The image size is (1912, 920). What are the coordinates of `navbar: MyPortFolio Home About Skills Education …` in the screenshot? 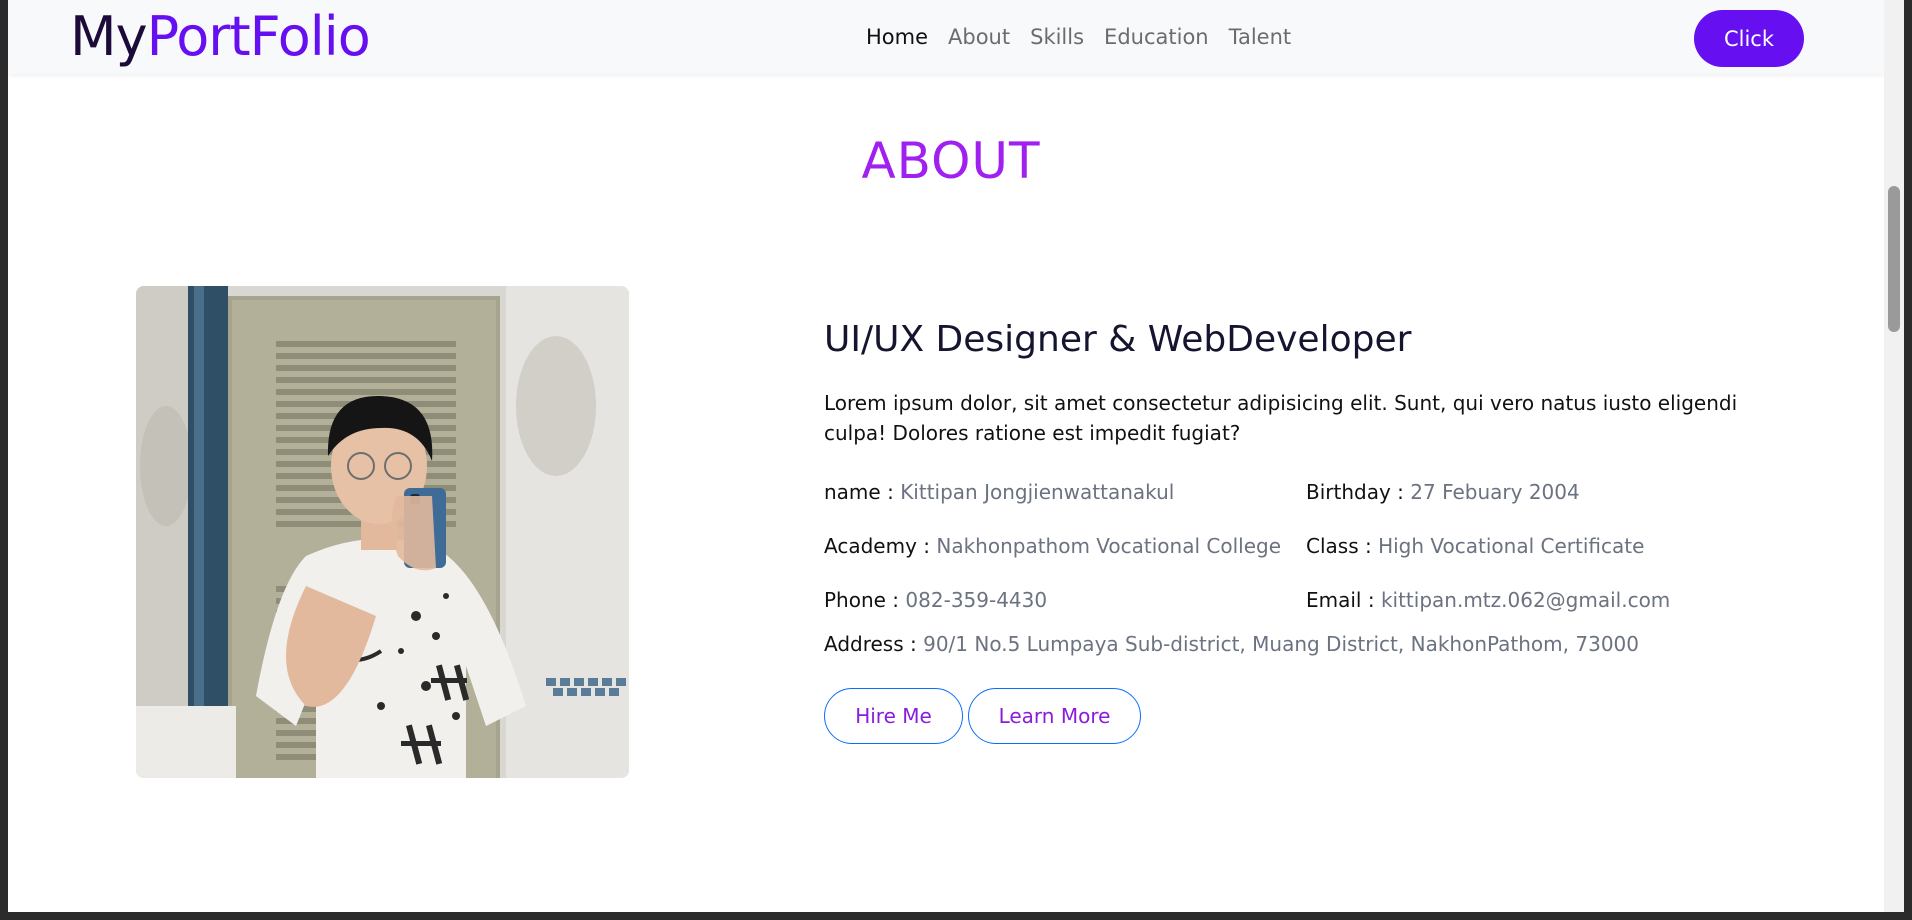 It's located at (946, 37).